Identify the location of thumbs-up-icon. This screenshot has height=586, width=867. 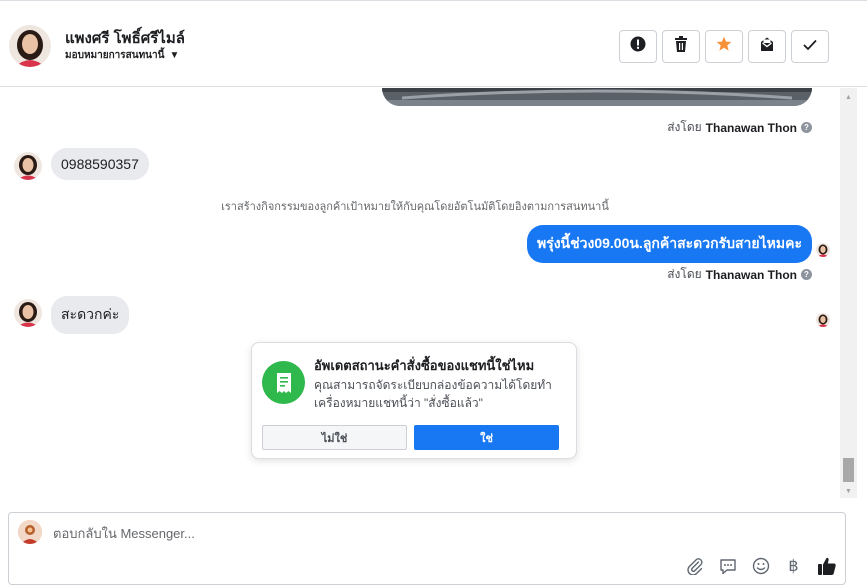
(826, 565).